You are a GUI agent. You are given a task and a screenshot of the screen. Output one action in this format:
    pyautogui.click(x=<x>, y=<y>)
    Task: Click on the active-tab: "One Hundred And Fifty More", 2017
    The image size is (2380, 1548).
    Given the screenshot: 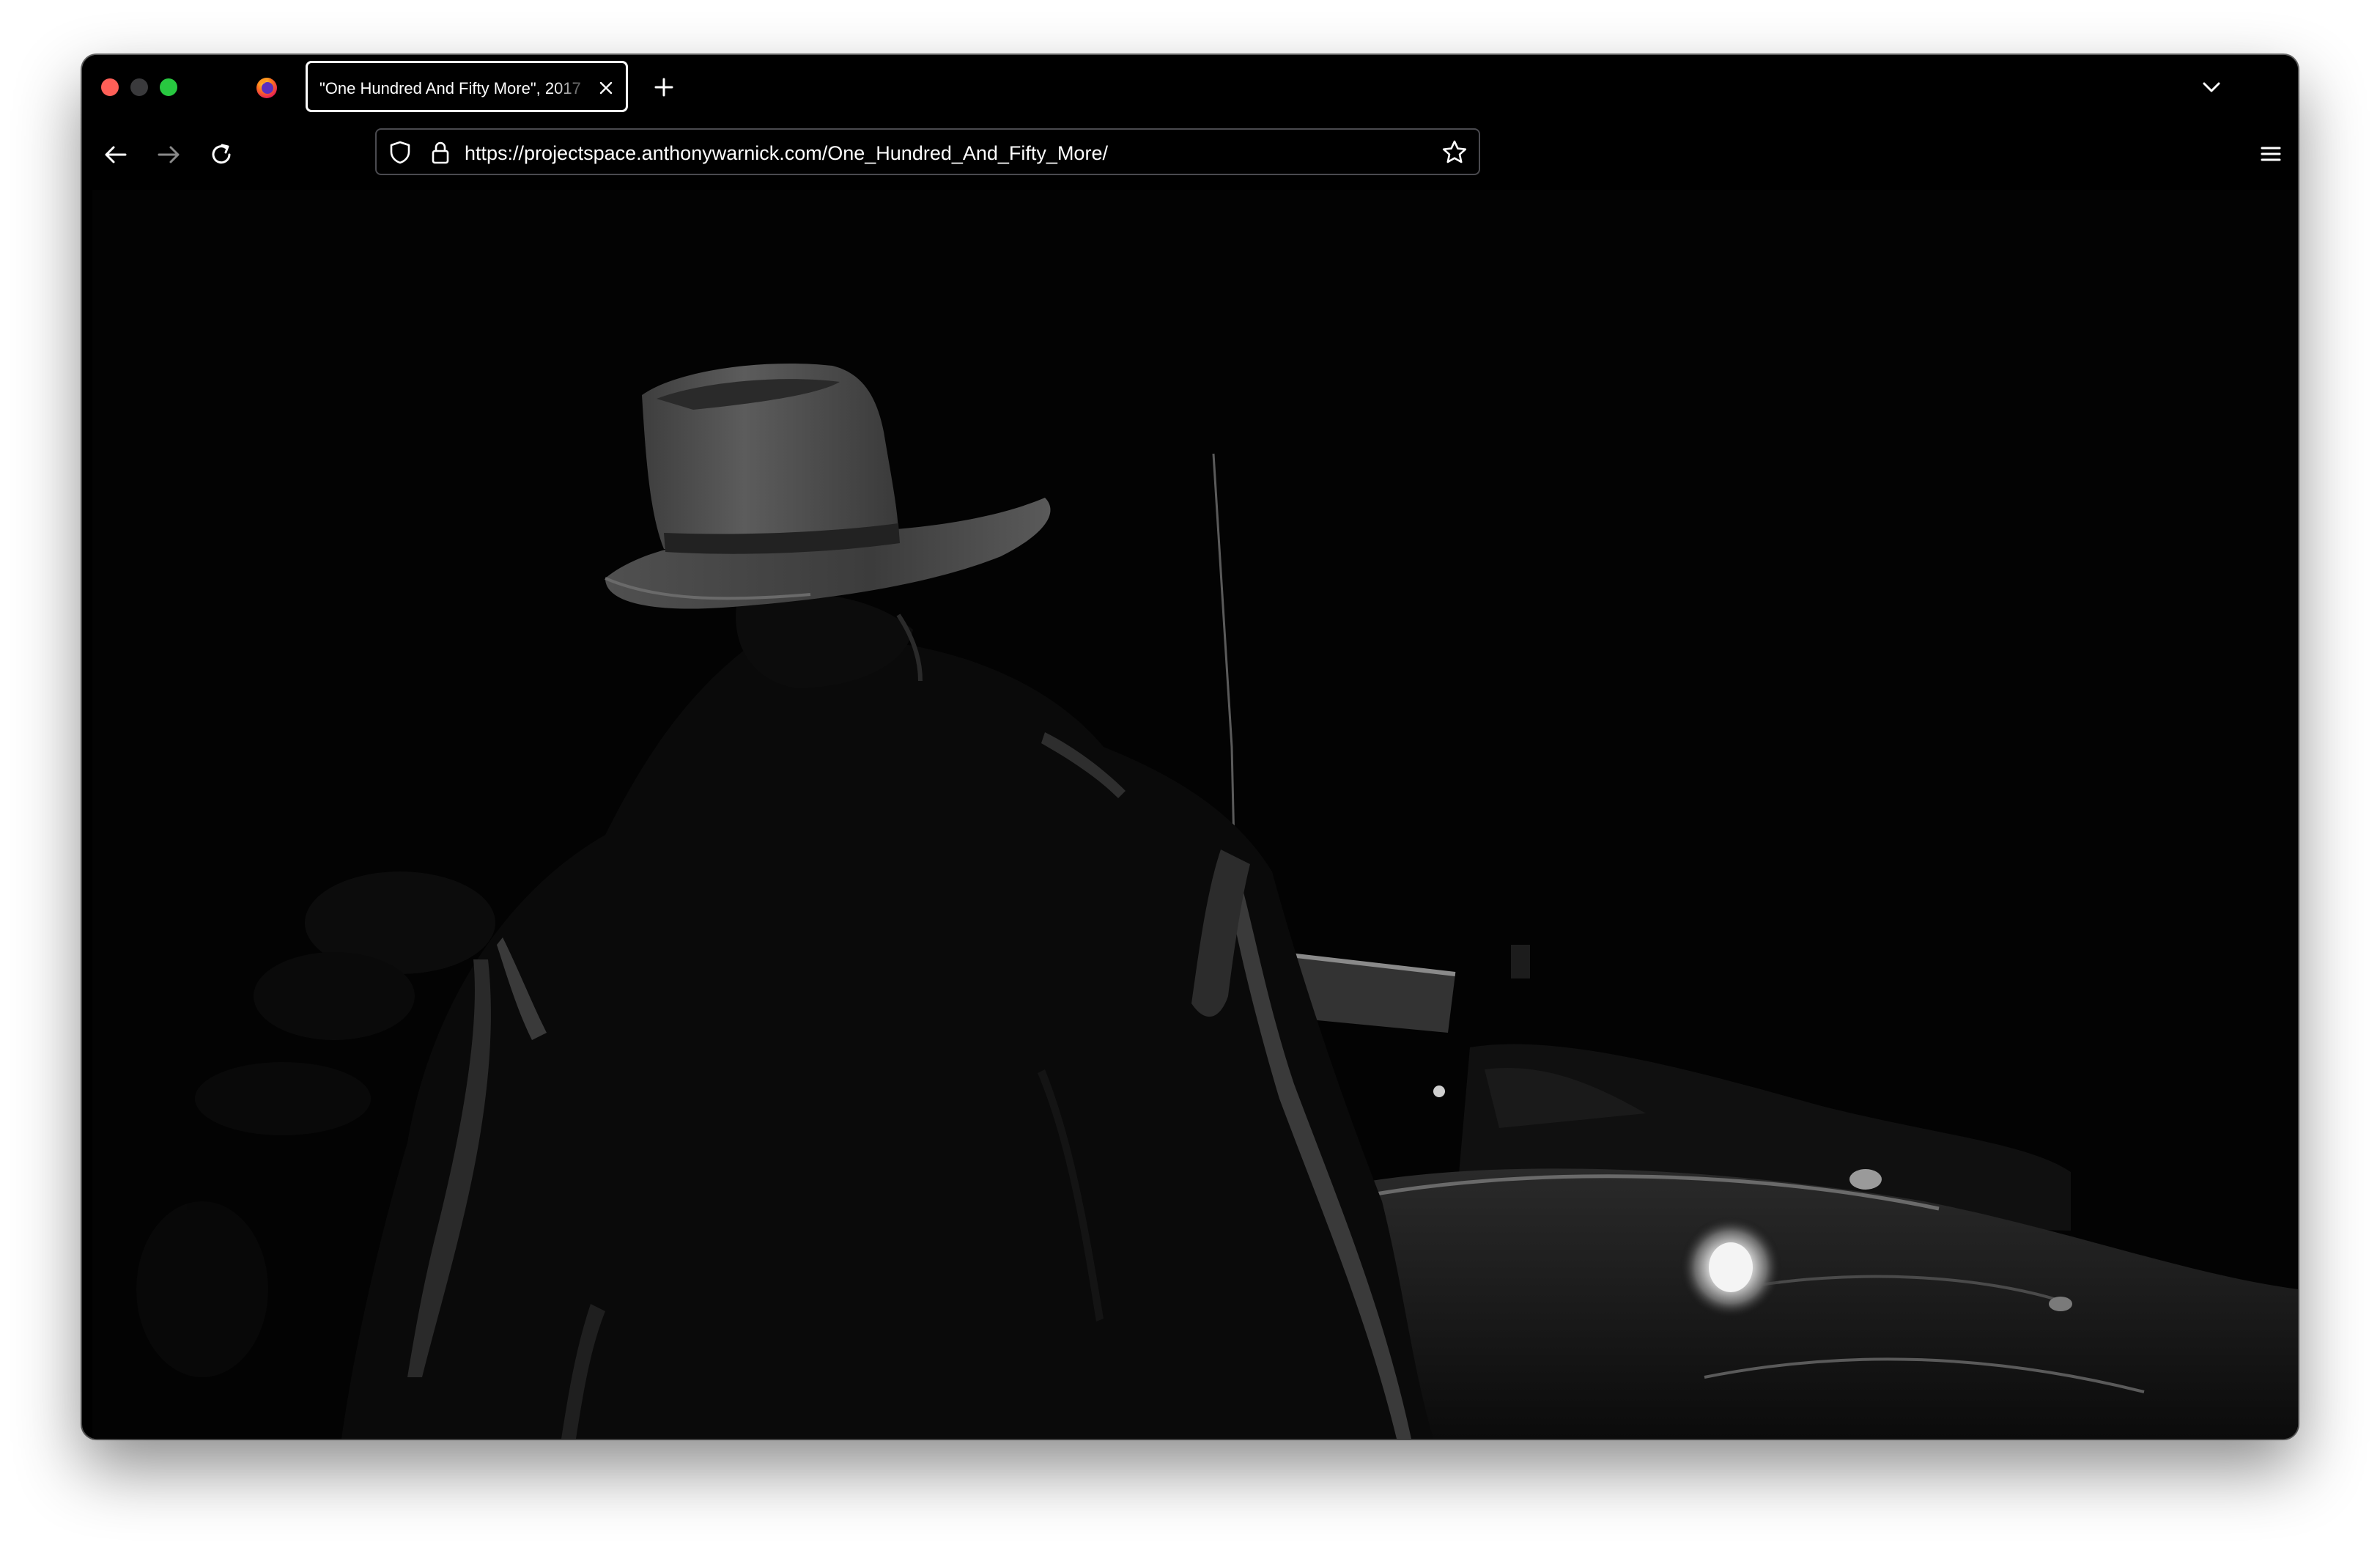 What is the action you would take?
    pyautogui.click(x=467, y=86)
    